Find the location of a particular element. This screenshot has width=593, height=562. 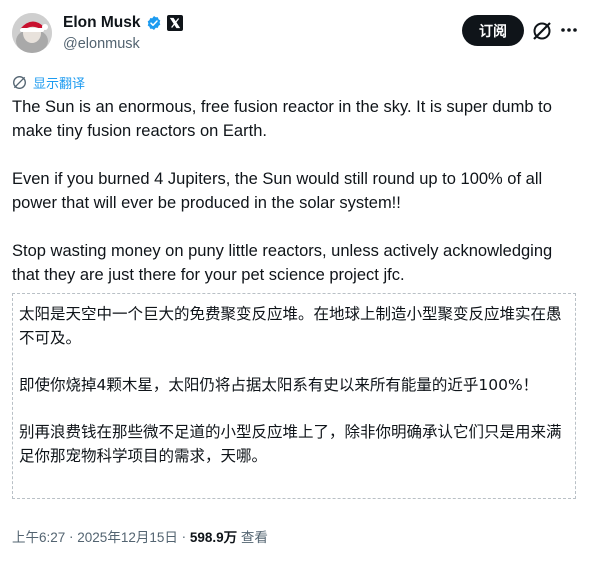

author-handle: @elonmusk is located at coordinates (101, 44).